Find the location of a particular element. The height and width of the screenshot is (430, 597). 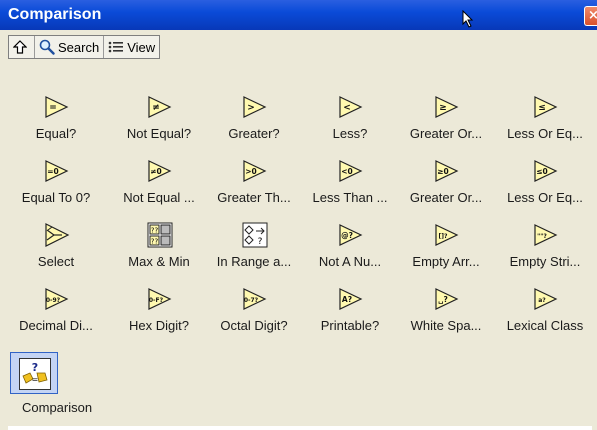

empty-string-icon: ""? is located at coordinates (546, 235).